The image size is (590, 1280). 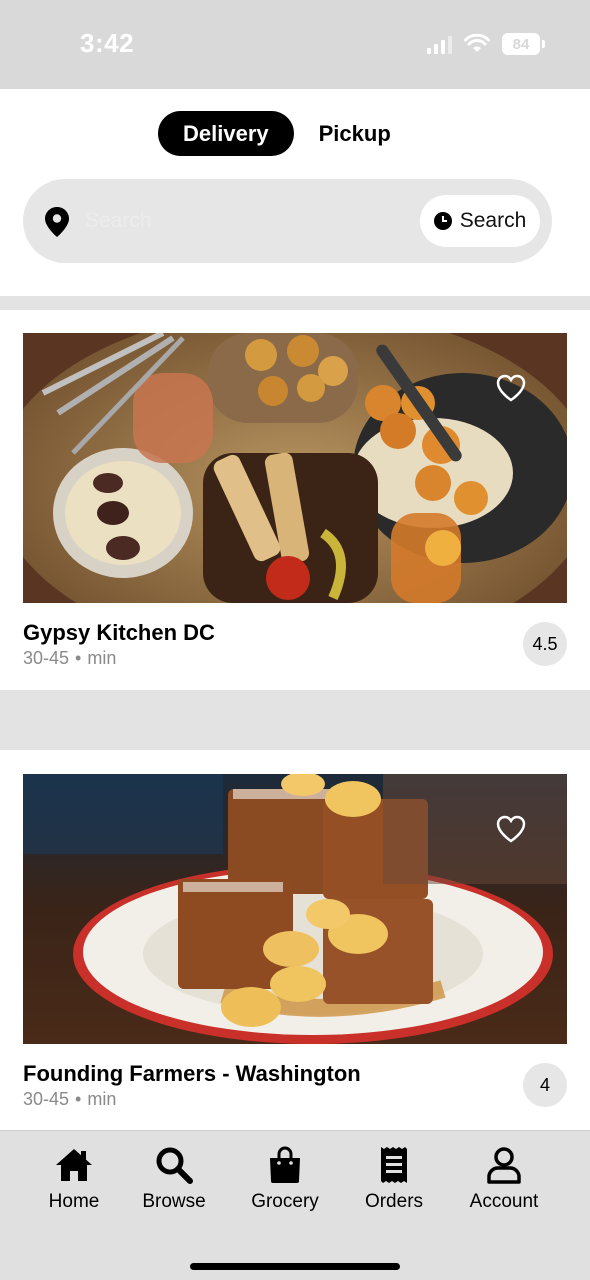 I want to click on signal-icon, so click(x=439, y=44).